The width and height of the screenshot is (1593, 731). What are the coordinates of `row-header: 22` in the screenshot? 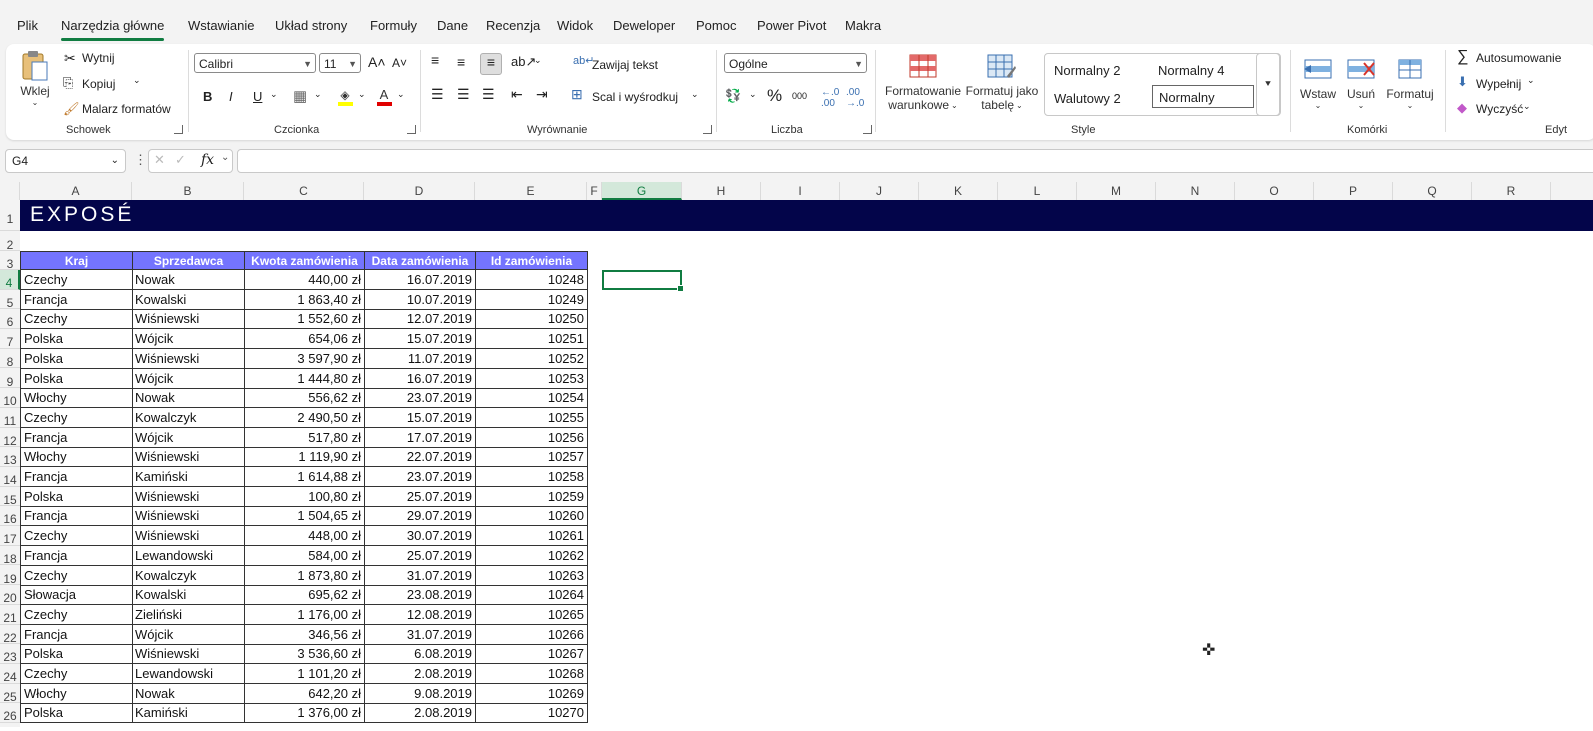 It's located at (10, 635).